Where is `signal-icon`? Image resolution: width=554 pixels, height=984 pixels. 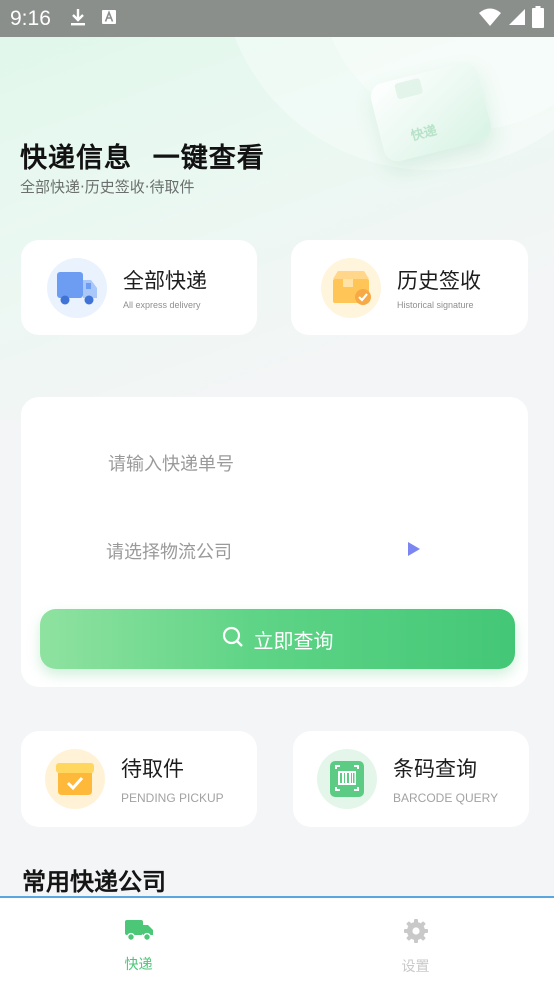 signal-icon is located at coordinates (517, 19).